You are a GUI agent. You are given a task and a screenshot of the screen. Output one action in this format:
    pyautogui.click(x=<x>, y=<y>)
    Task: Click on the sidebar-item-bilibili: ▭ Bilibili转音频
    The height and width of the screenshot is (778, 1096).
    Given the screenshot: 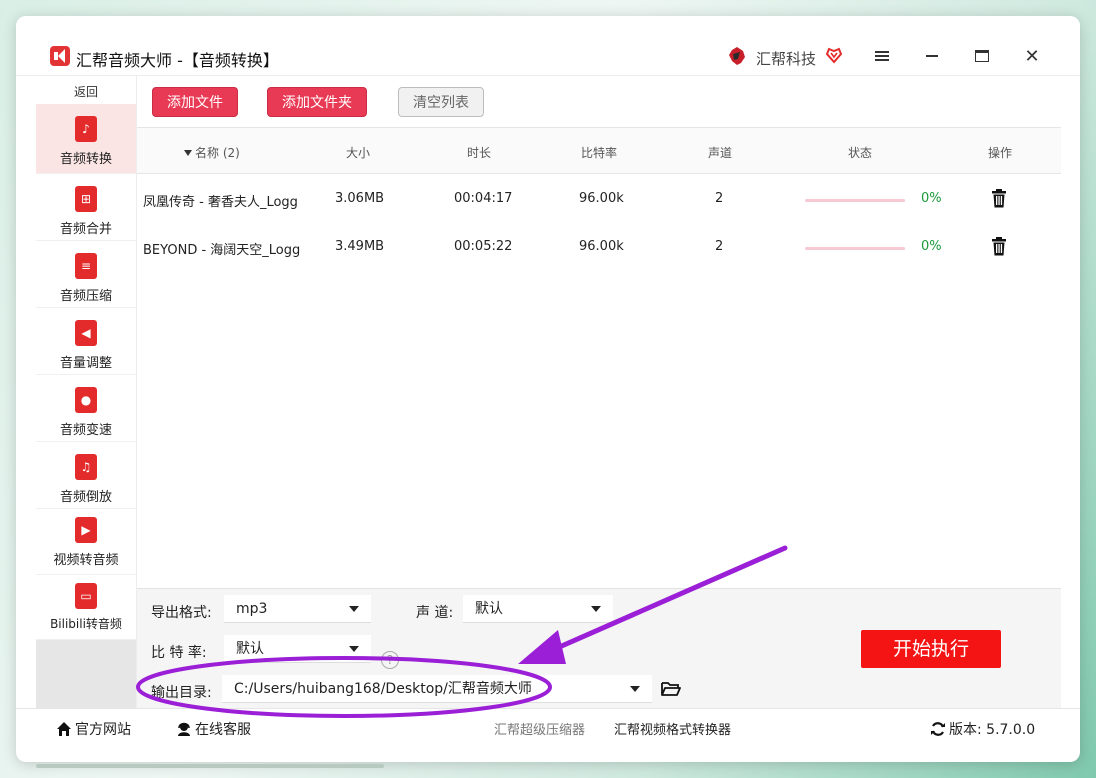 What is the action you would take?
    pyautogui.click(x=86, y=607)
    